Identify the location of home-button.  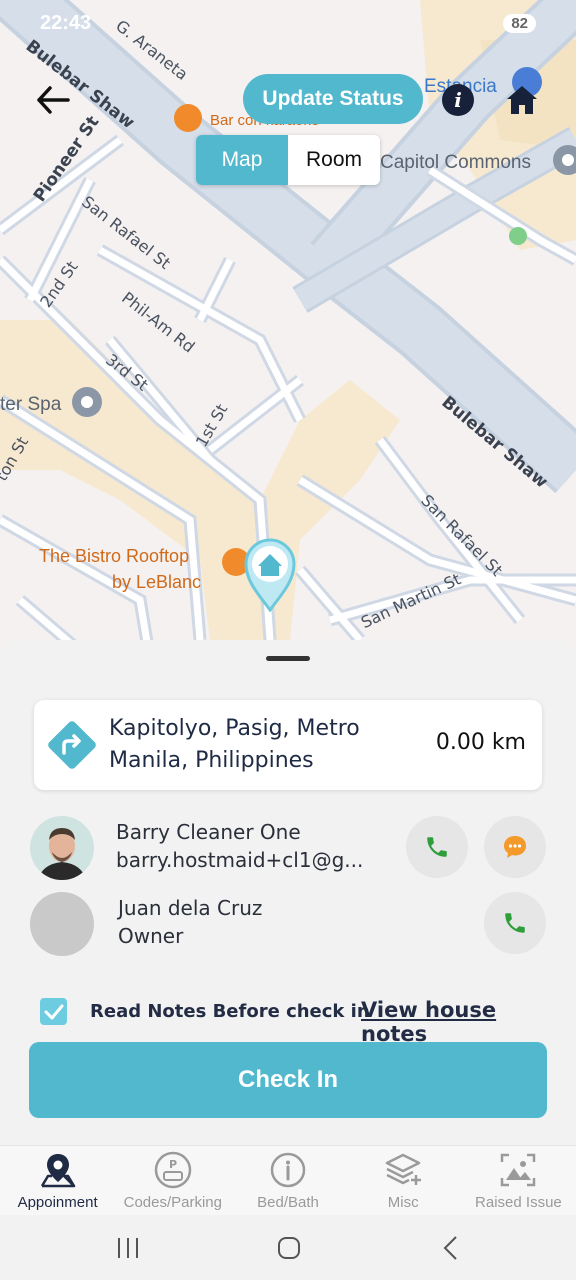
(522, 100).